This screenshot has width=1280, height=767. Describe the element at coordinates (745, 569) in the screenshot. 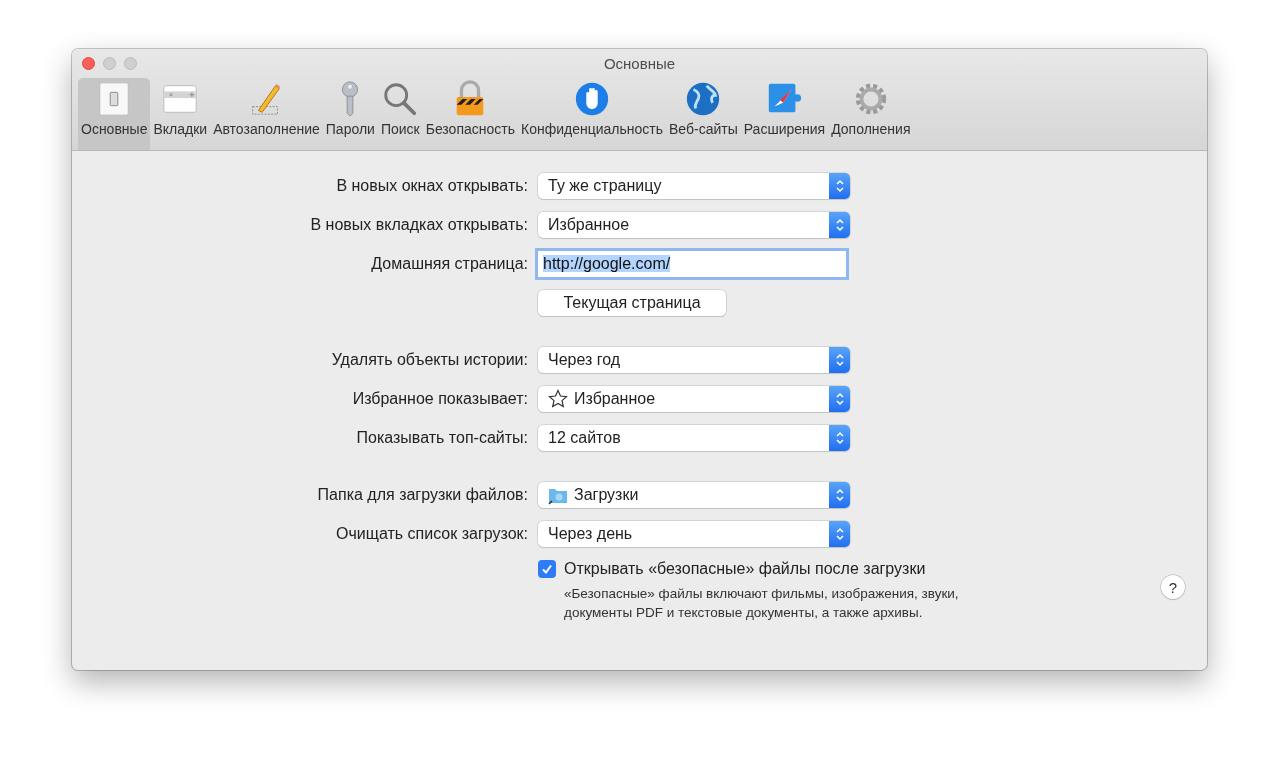

I see `checkbox-label: Открывать «безопасные» файлы после загрузки` at that location.